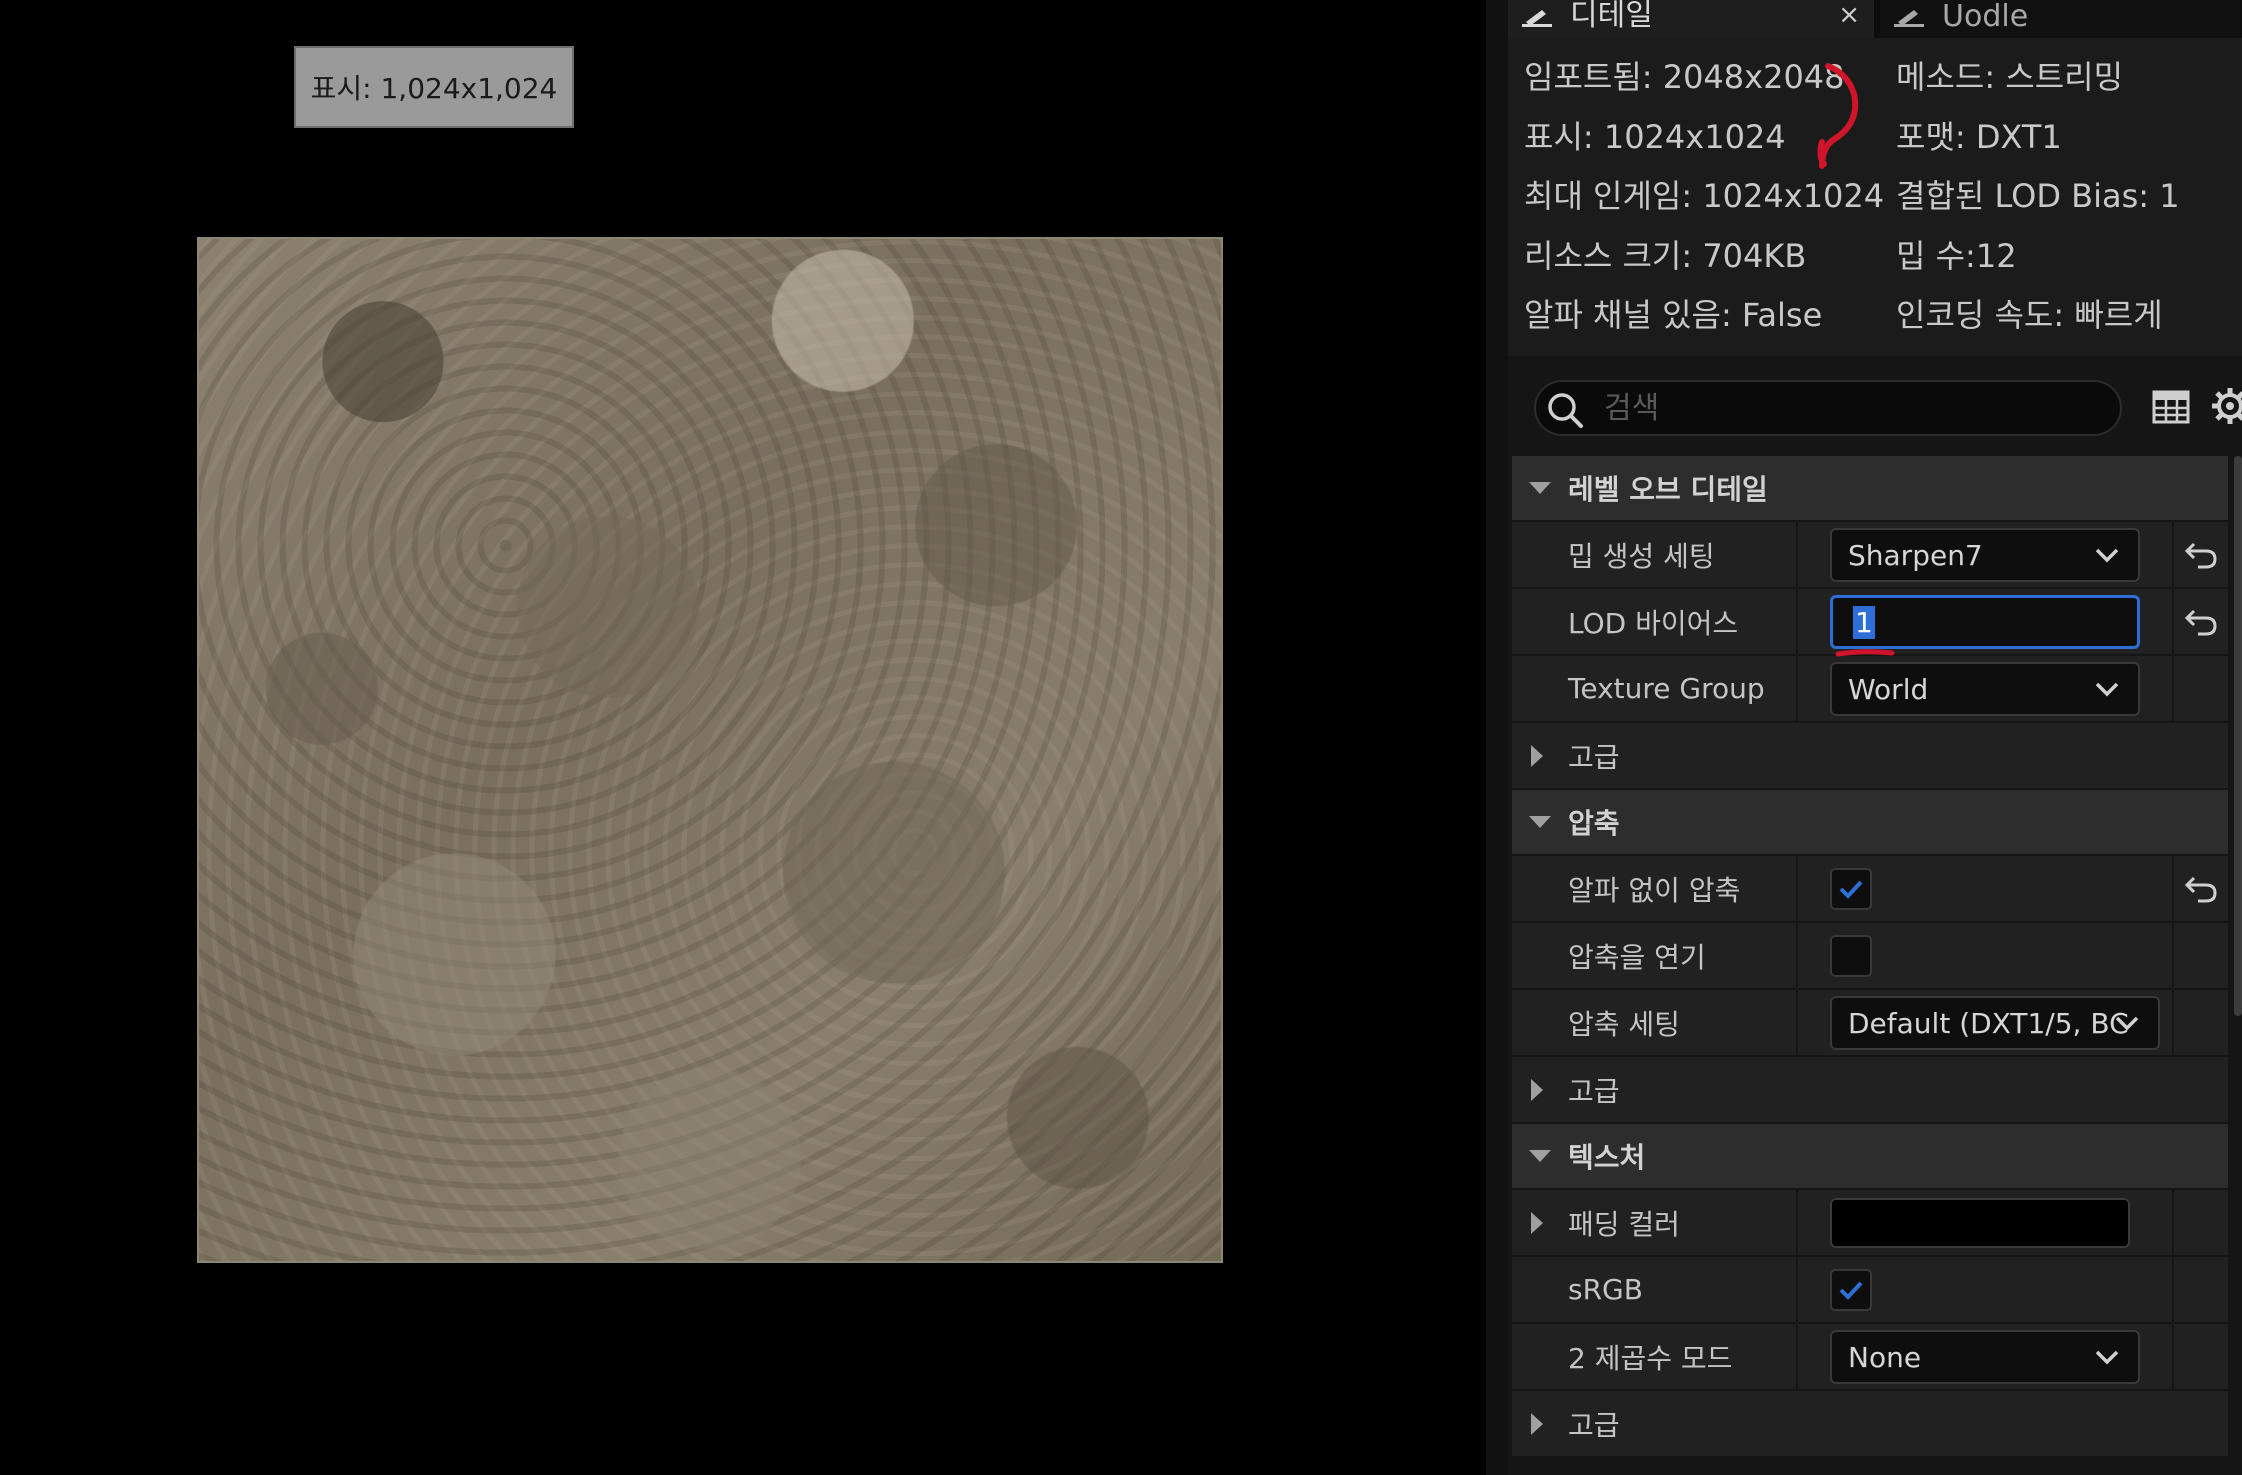 The image size is (2242, 1475). I want to click on settings-gear-icon, so click(2226, 406).